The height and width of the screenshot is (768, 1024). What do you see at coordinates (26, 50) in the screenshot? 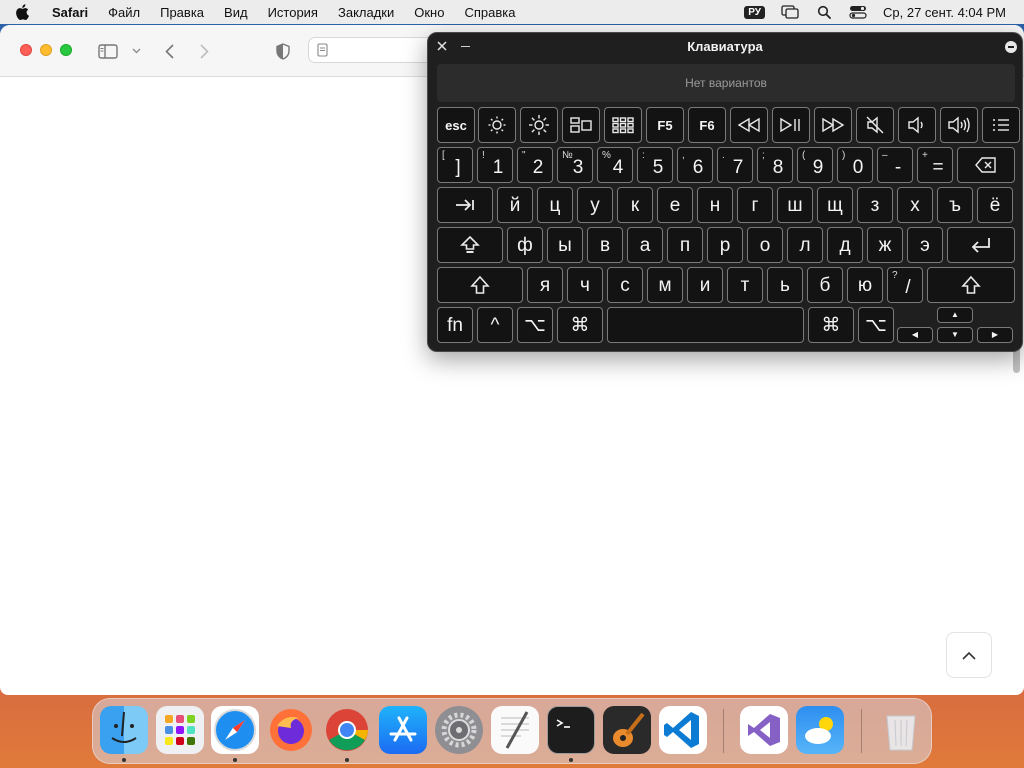
I see `window-close-button` at bounding box center [26, 50].